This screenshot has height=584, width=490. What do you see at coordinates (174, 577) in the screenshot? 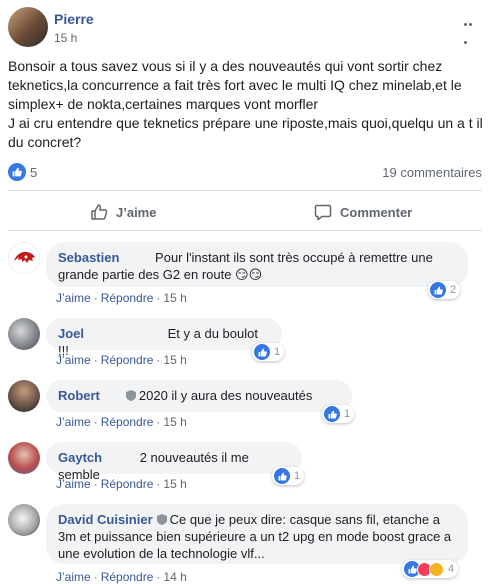
I see `comment-time: 14 h` at bounding box center [174, 577].